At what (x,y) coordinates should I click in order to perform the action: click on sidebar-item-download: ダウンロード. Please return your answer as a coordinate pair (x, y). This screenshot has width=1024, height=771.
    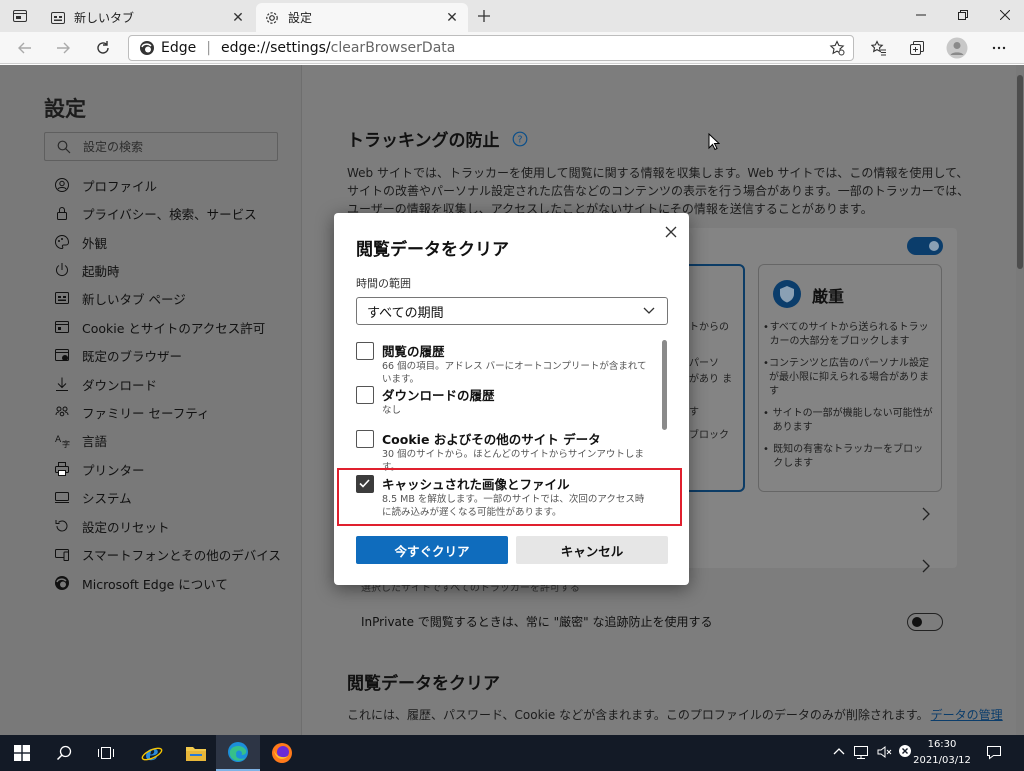
    Looking at the image, I should click on (105, 384).